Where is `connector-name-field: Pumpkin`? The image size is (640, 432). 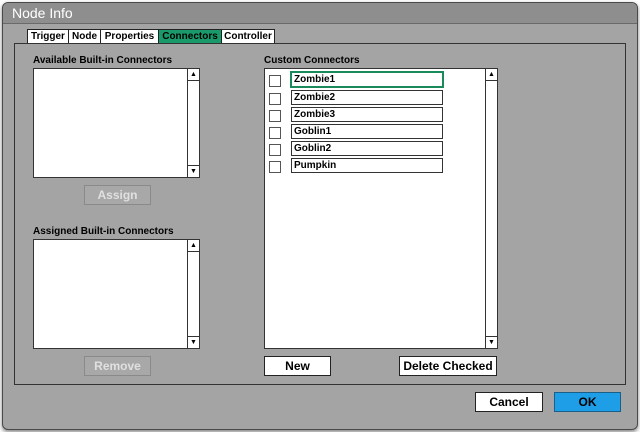 connector-name-field: Pumpkin is located at coordinates (367, 165).